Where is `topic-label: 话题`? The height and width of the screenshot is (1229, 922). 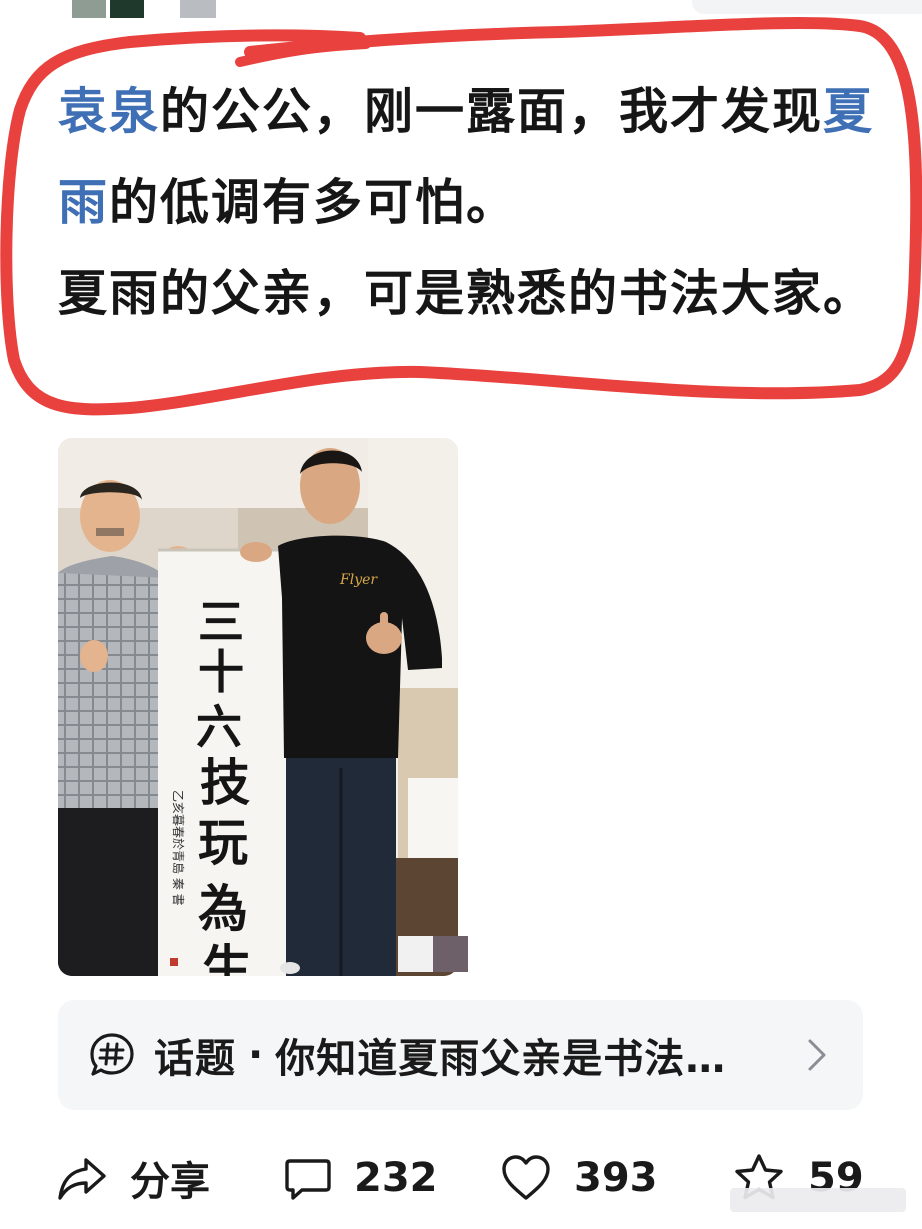 topic-label: 话题 is located at coordinates (195, 1059).